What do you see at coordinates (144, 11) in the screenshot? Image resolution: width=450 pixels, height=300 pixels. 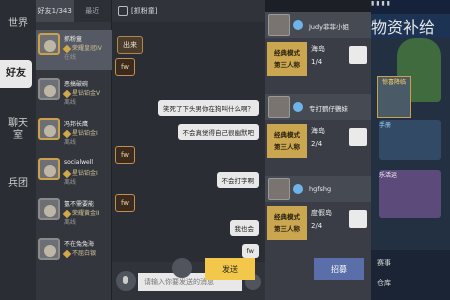 I see `chat-title: [抓粉童]` at bounding box center [144, 11].